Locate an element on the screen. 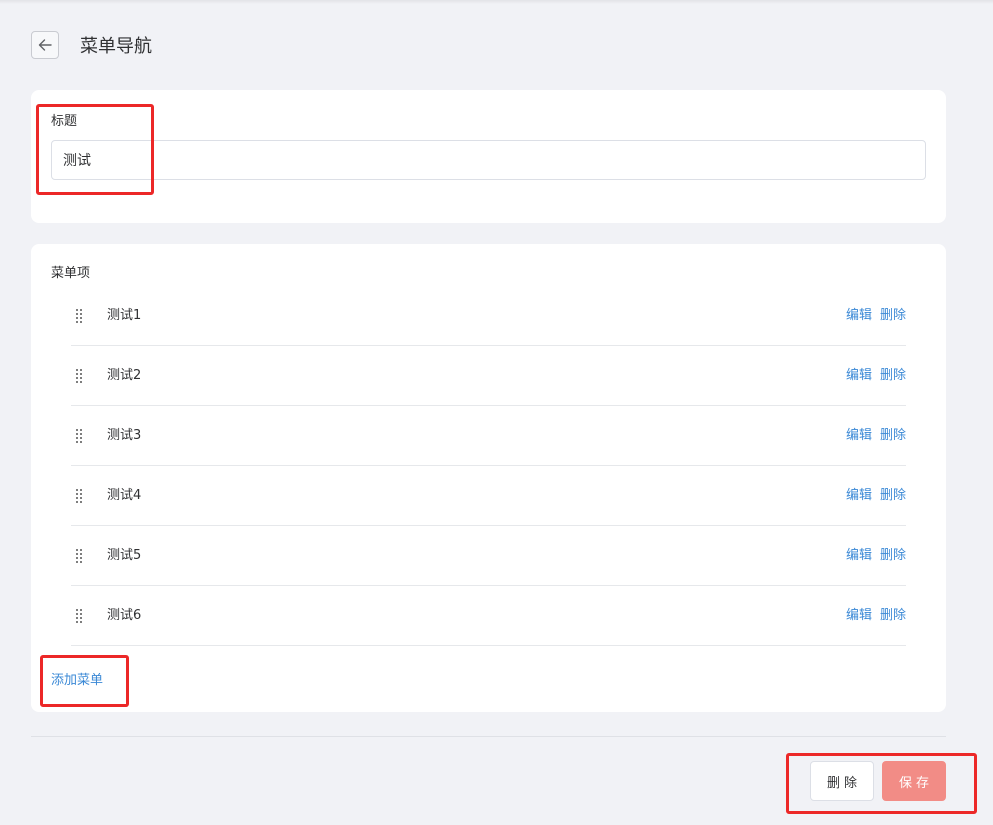 The height and width of the screenshot is (825, 993). menu-item-label: 测试1 is located at coordinates (124, 315).